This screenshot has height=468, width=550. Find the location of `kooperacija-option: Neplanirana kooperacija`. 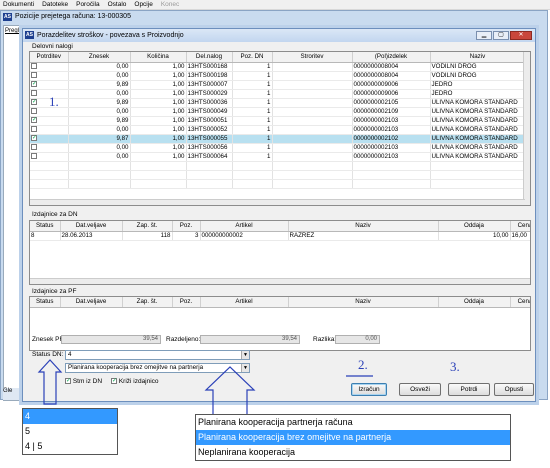

kooperacija-option: Neplanirana kooperacija is located at coordinates (353, 452).